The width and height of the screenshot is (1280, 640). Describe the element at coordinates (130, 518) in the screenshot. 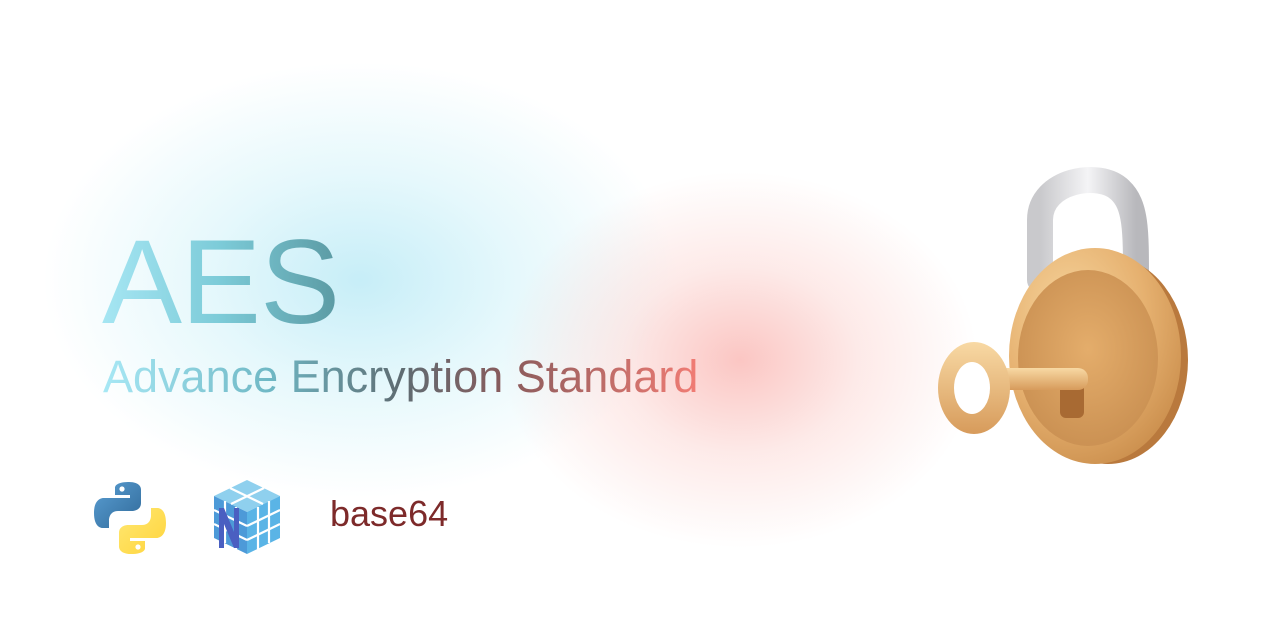

I see `python-logo-icon` at that location.